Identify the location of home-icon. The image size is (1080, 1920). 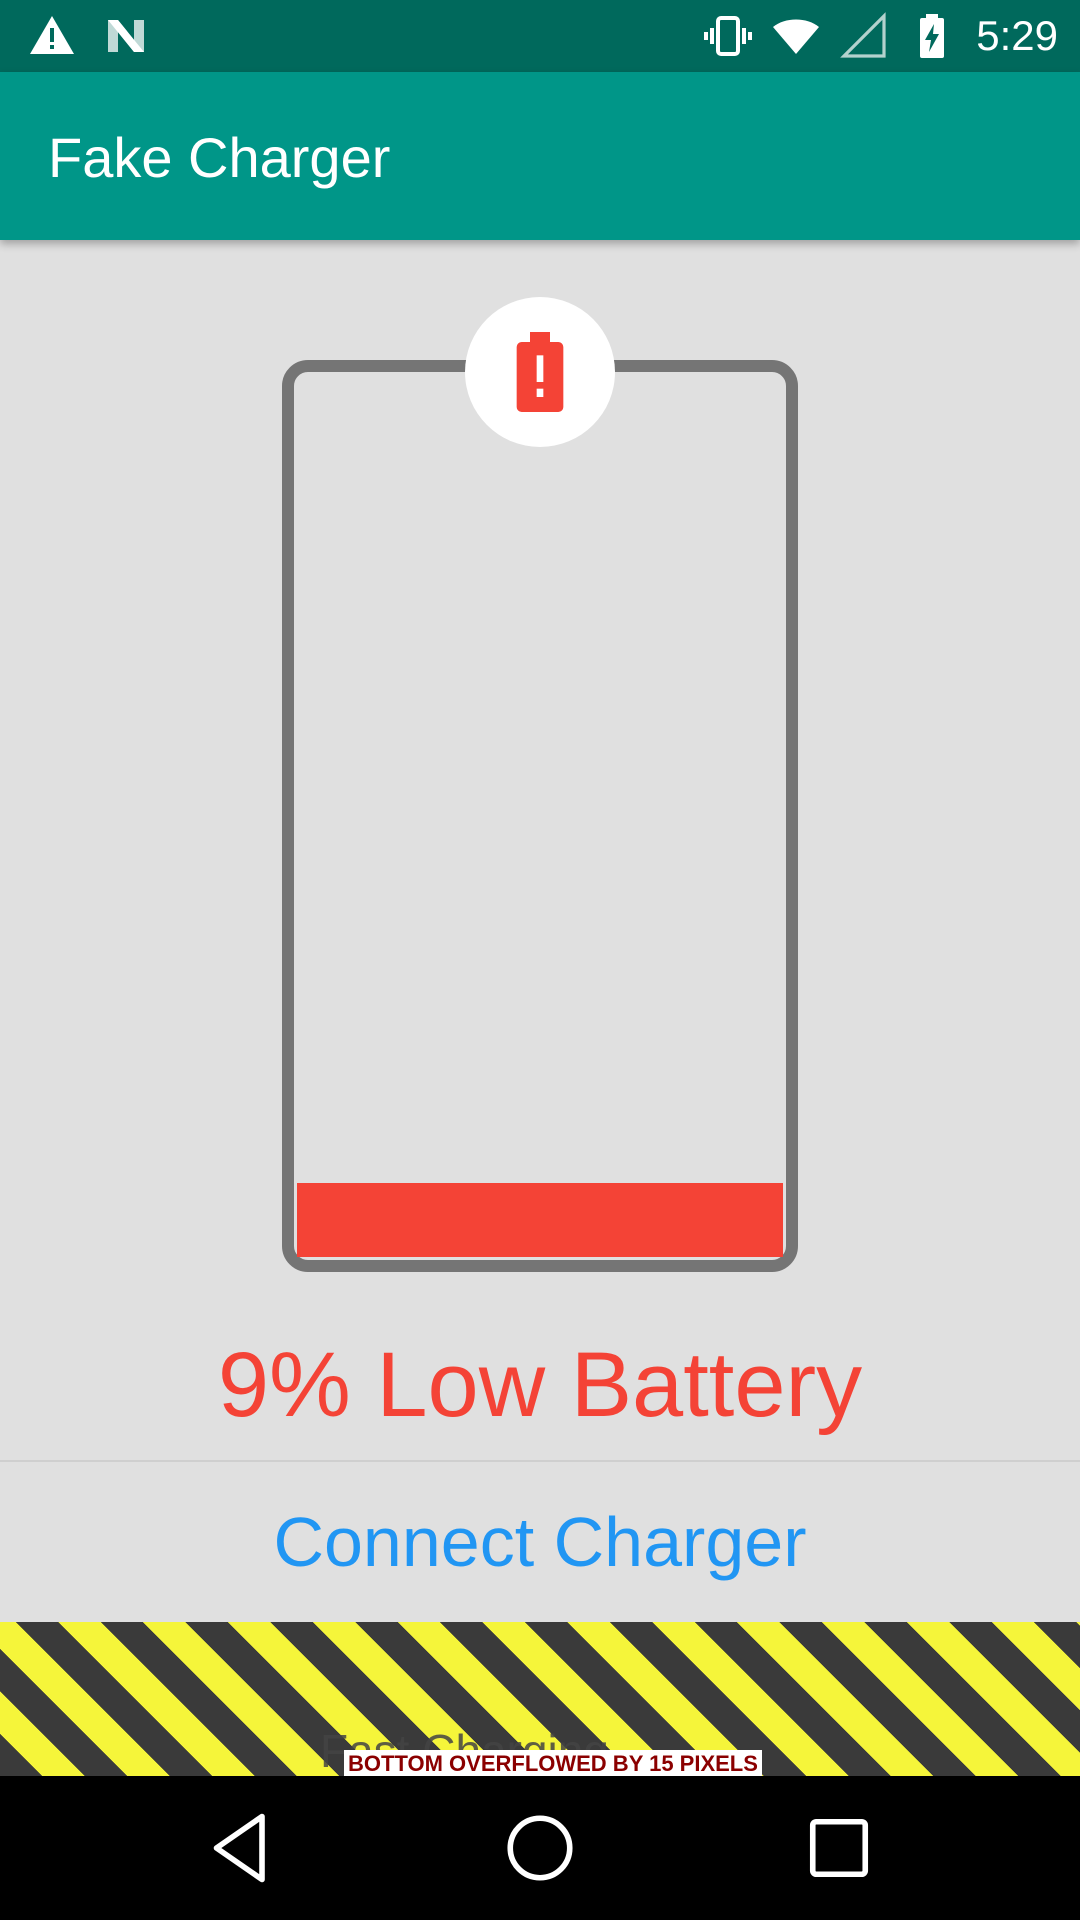
(540, 1848).